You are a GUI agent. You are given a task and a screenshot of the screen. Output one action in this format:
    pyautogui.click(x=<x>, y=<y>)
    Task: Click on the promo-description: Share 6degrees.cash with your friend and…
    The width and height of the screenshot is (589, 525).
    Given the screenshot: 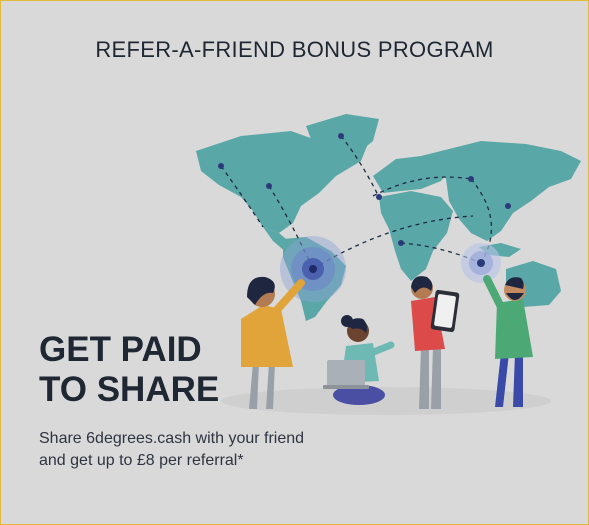 What is the action you would take?
    pyautogui.click(x=172, y=449)
    